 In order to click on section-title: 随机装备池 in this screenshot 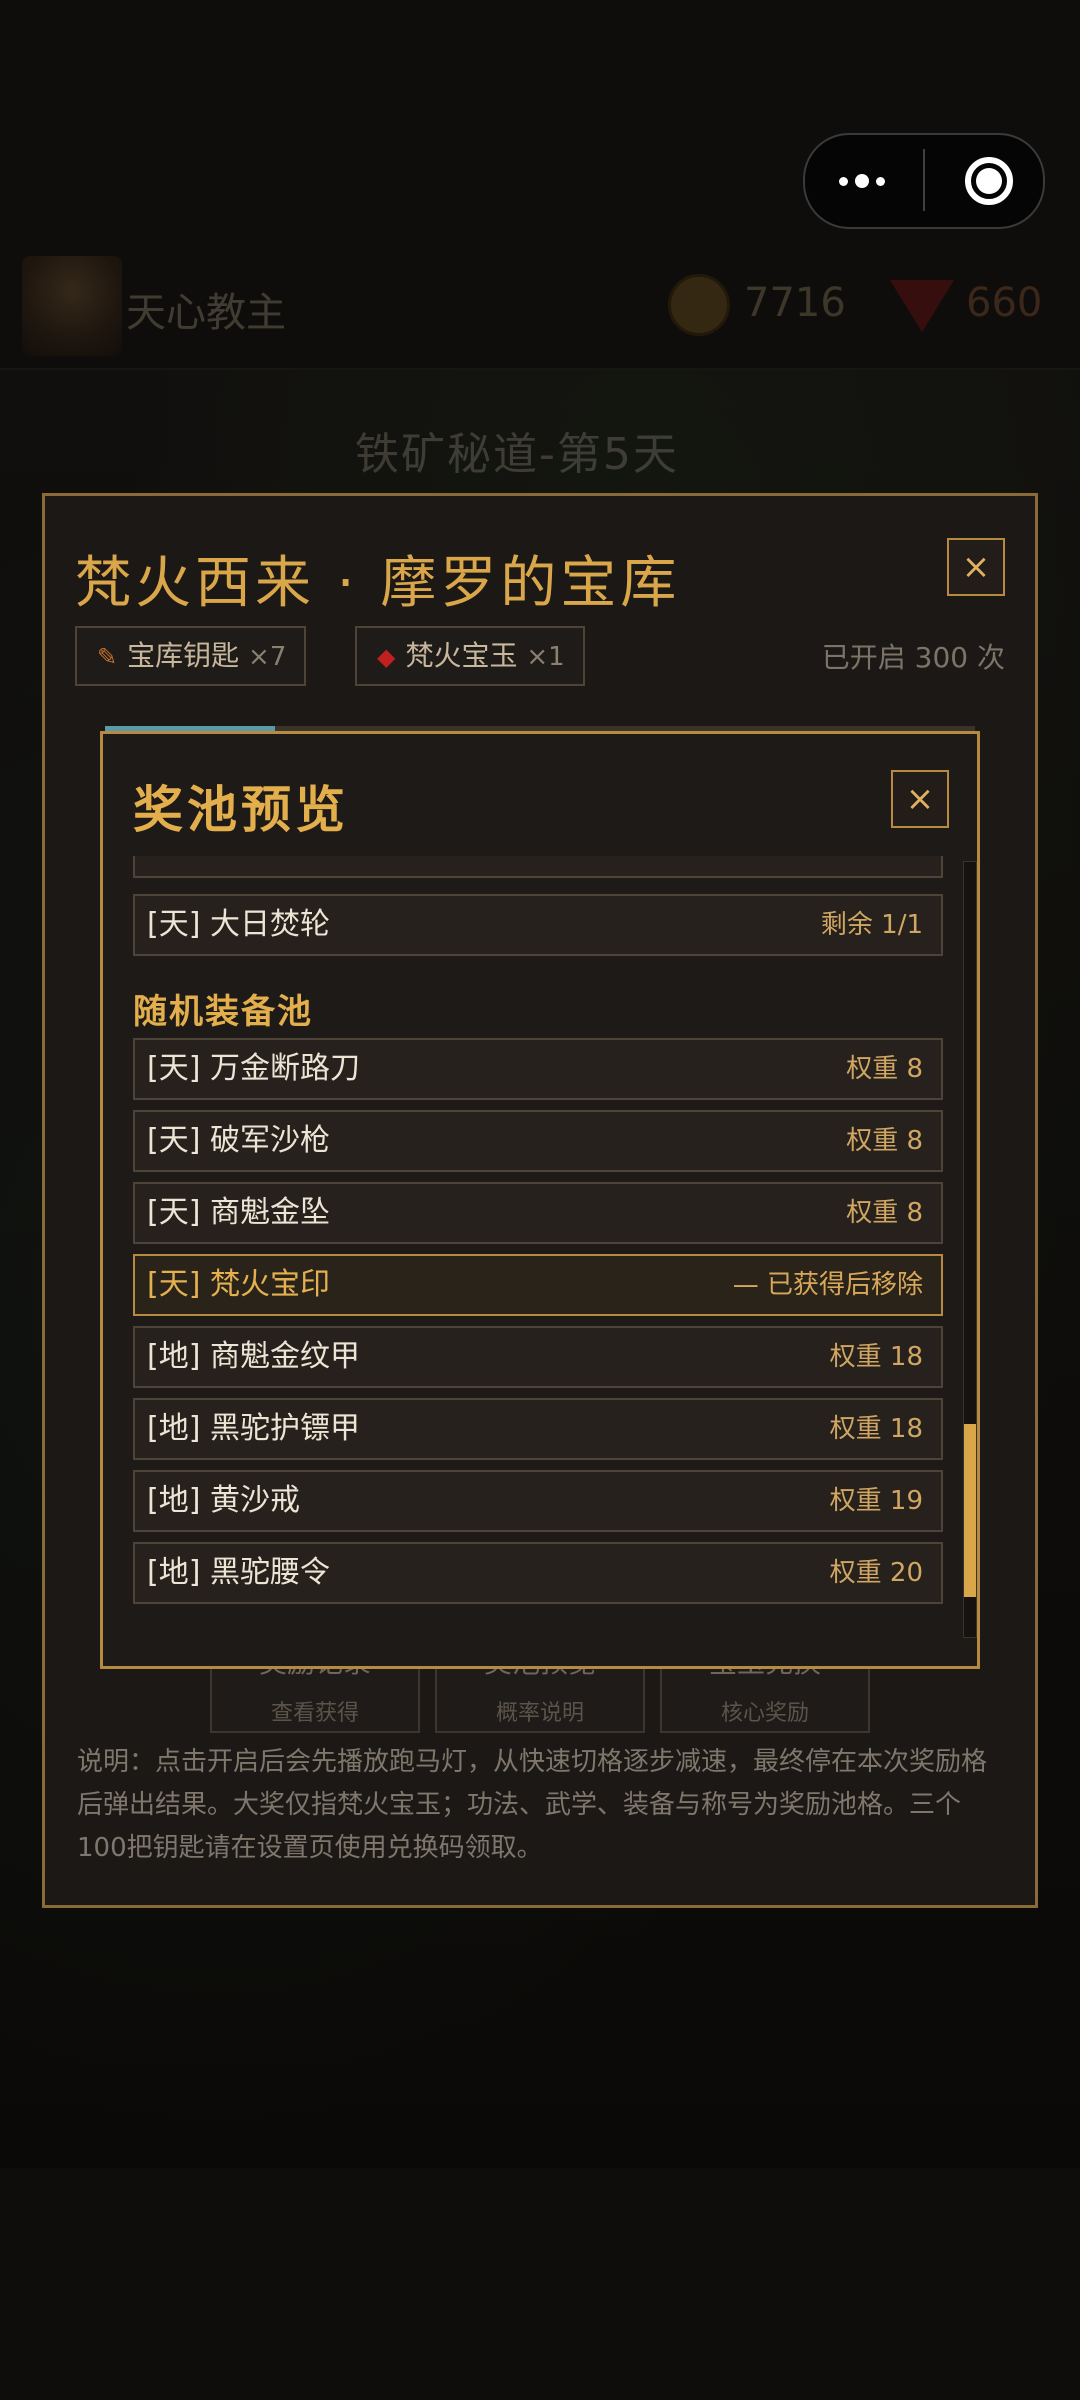, I will do `click(223, 1012)`.